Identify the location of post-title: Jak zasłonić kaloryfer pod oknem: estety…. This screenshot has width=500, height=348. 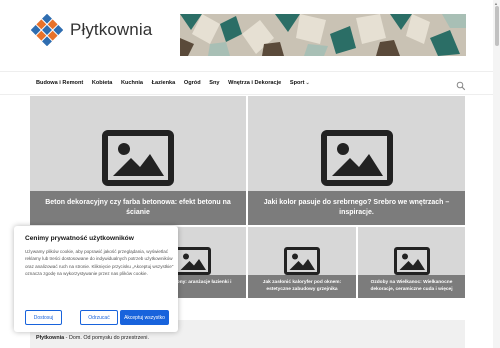
(302, 286).